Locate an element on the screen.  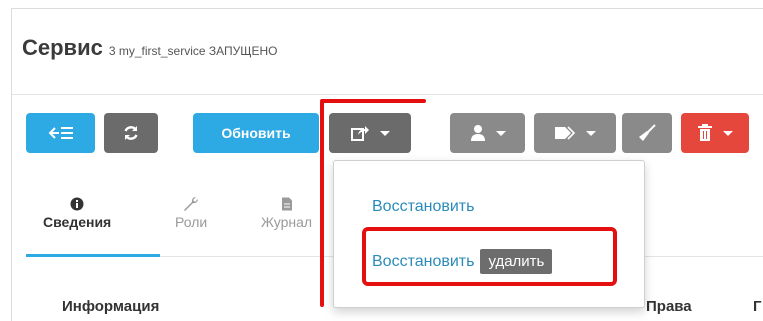
tab-journal: Журнал is located at coordinates (286, 213).